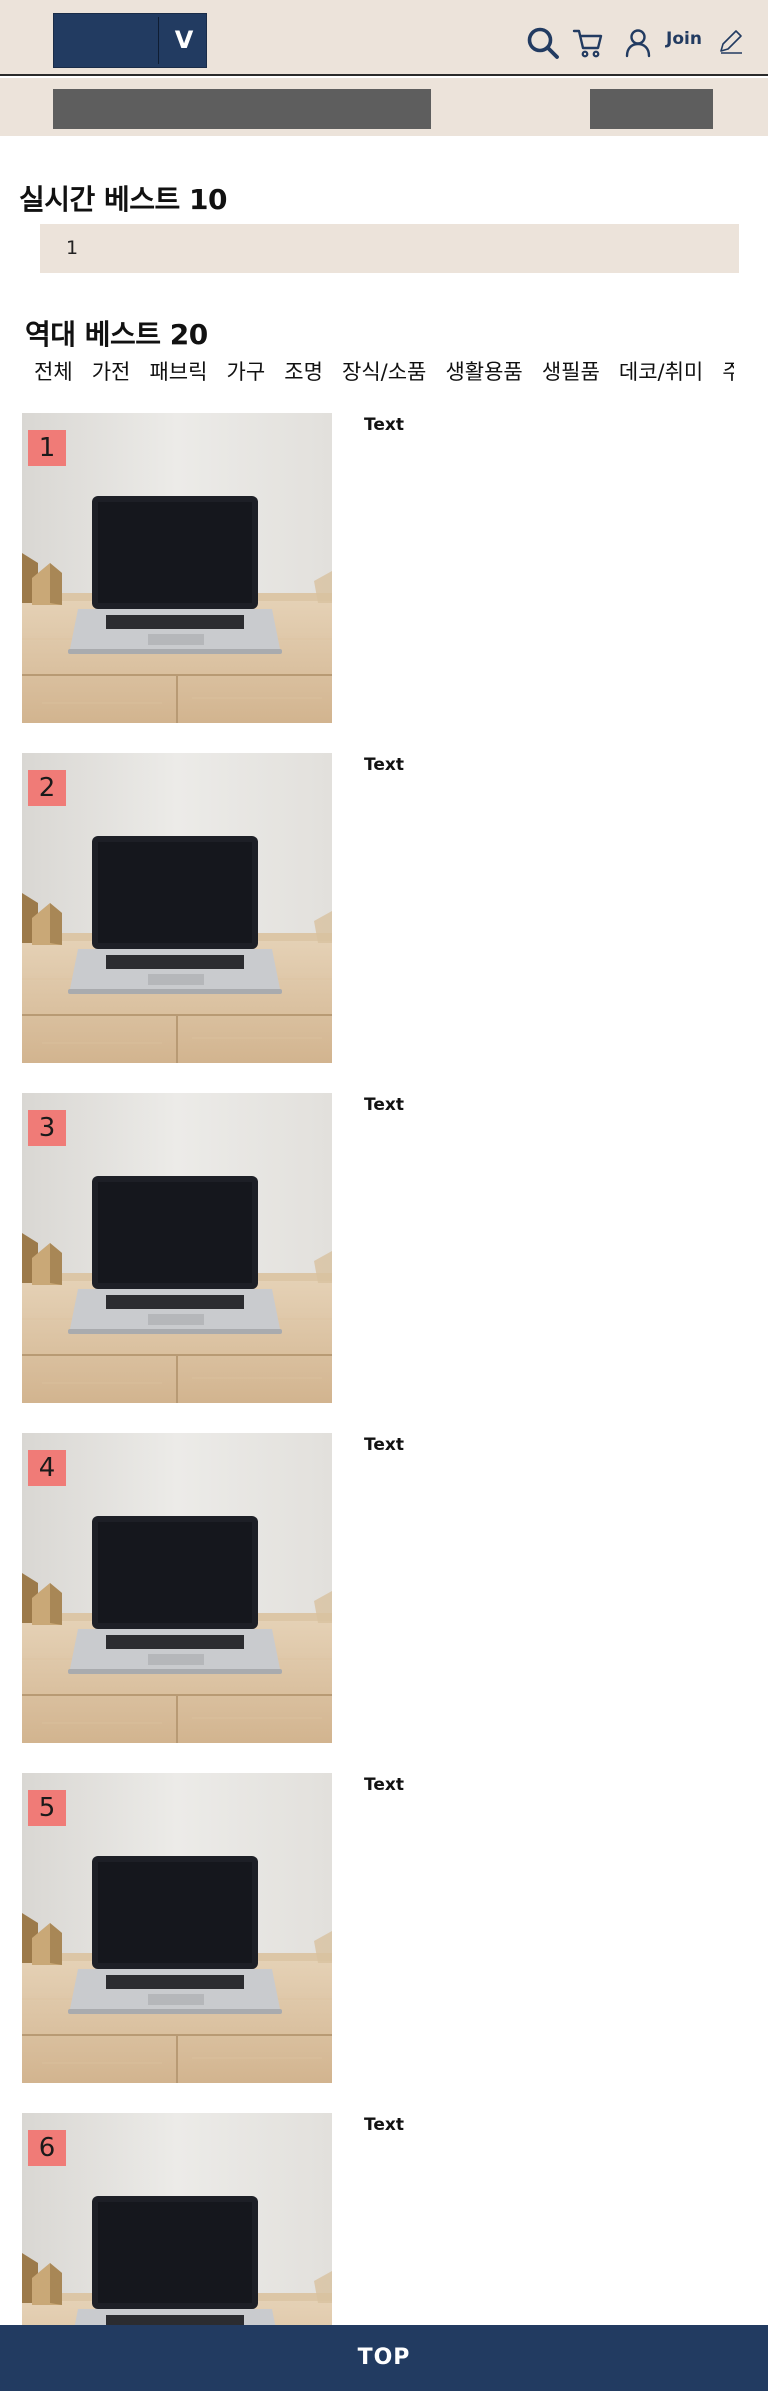 The width and height of the screenshot is (768, 2391). Describe the element at coordinates (47, 1128) in the screenshot. I see `rank-badge: 3` at that location.